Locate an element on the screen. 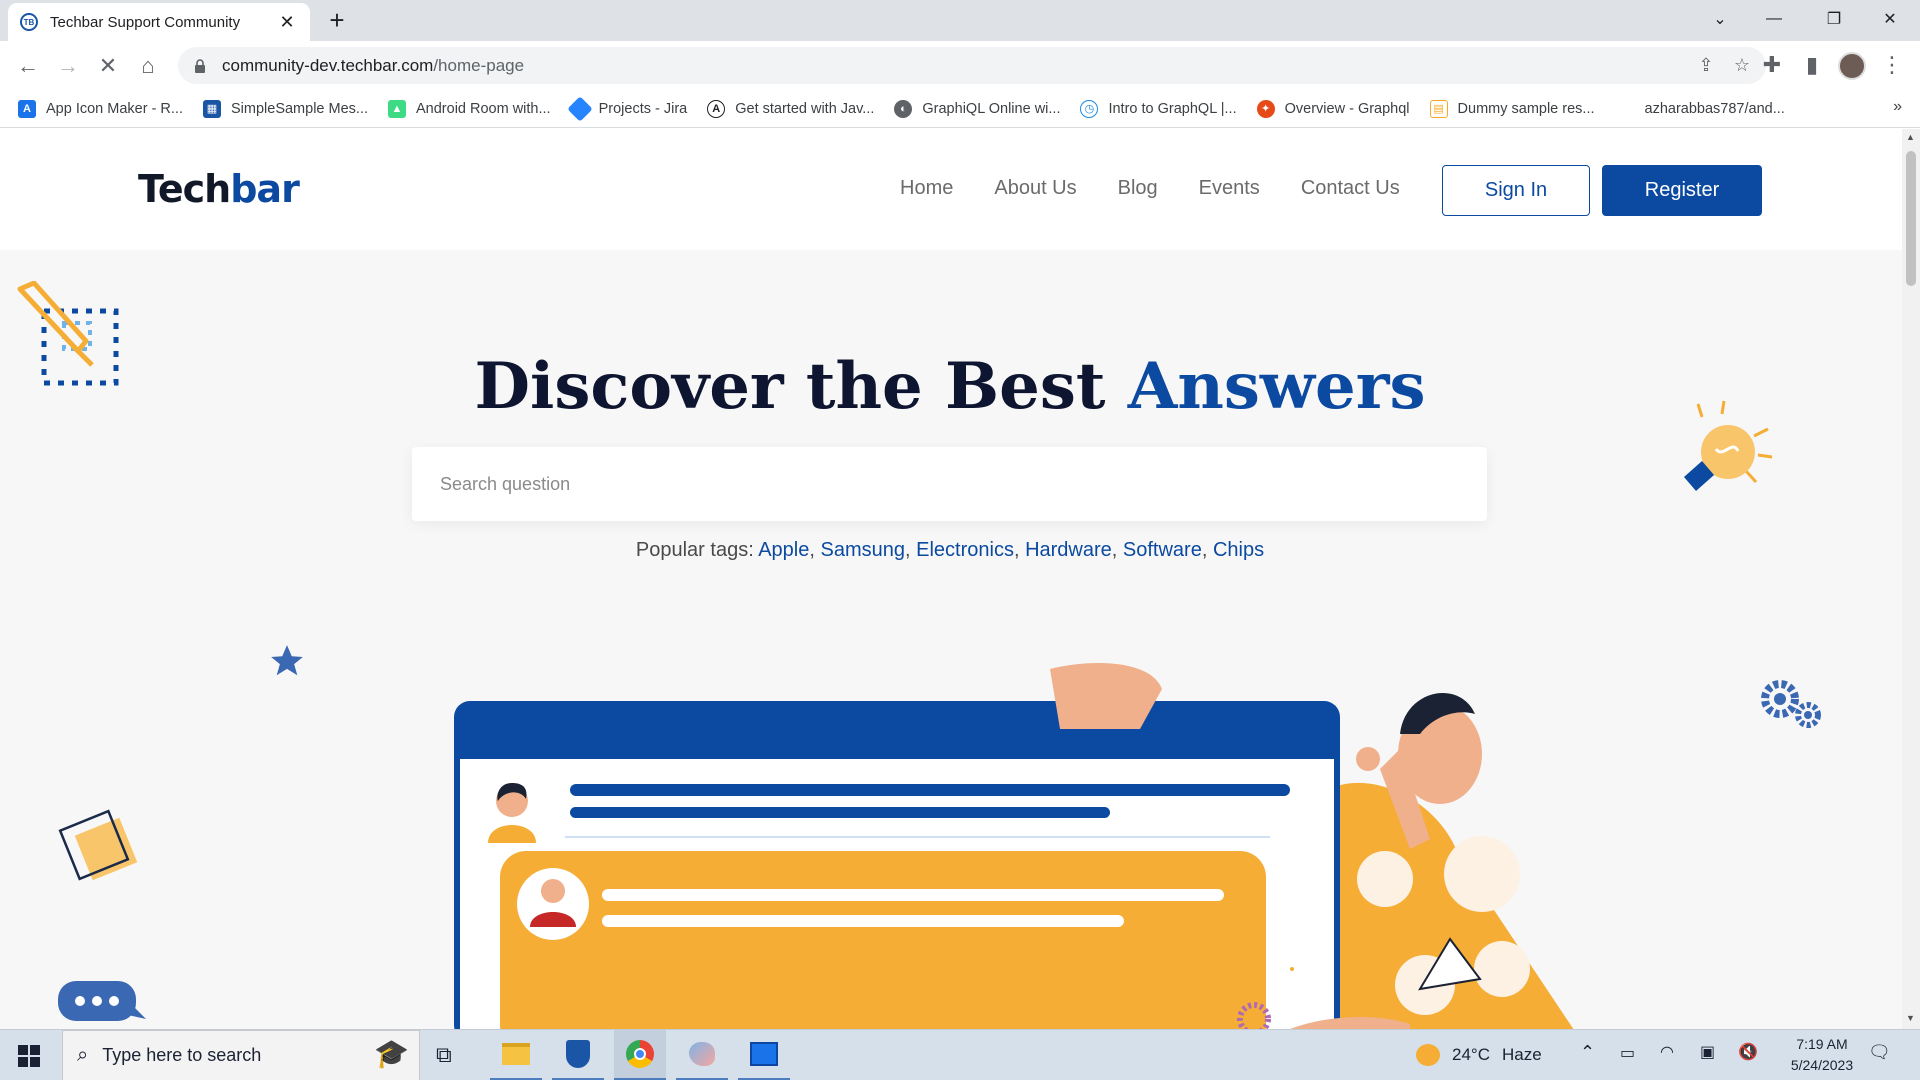 This screenshot has width=1920, height=1080. bookmark-star-icon: ☆ is located at coordinates (1742, 65).